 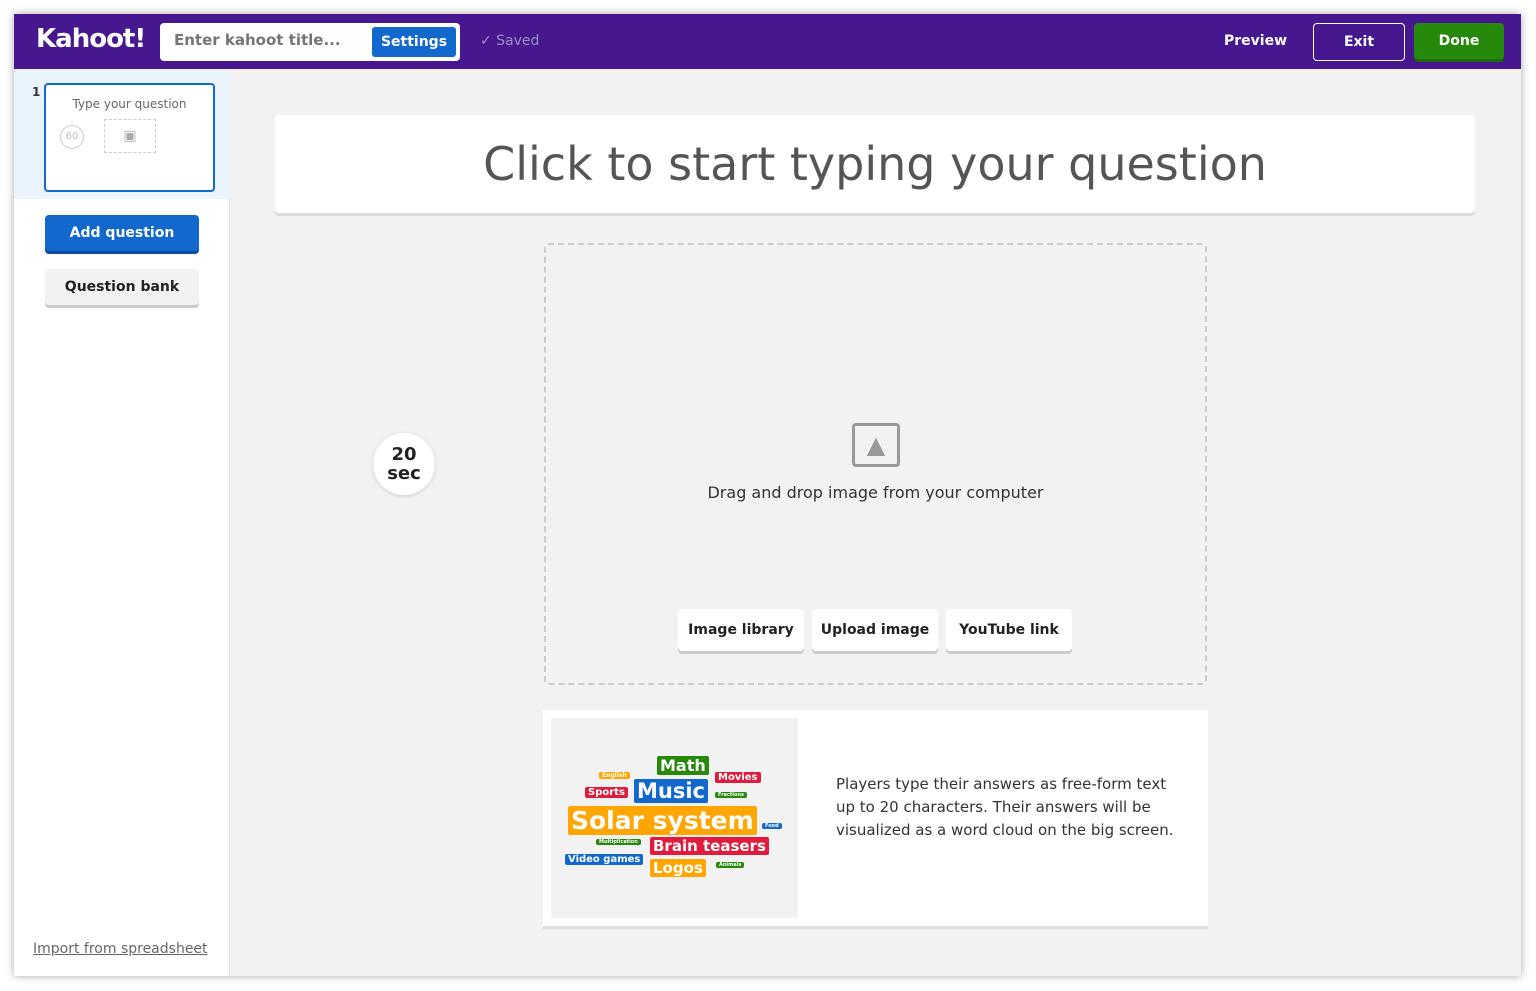 I want to click on done-button: Done, so click(x=1459, y=41).